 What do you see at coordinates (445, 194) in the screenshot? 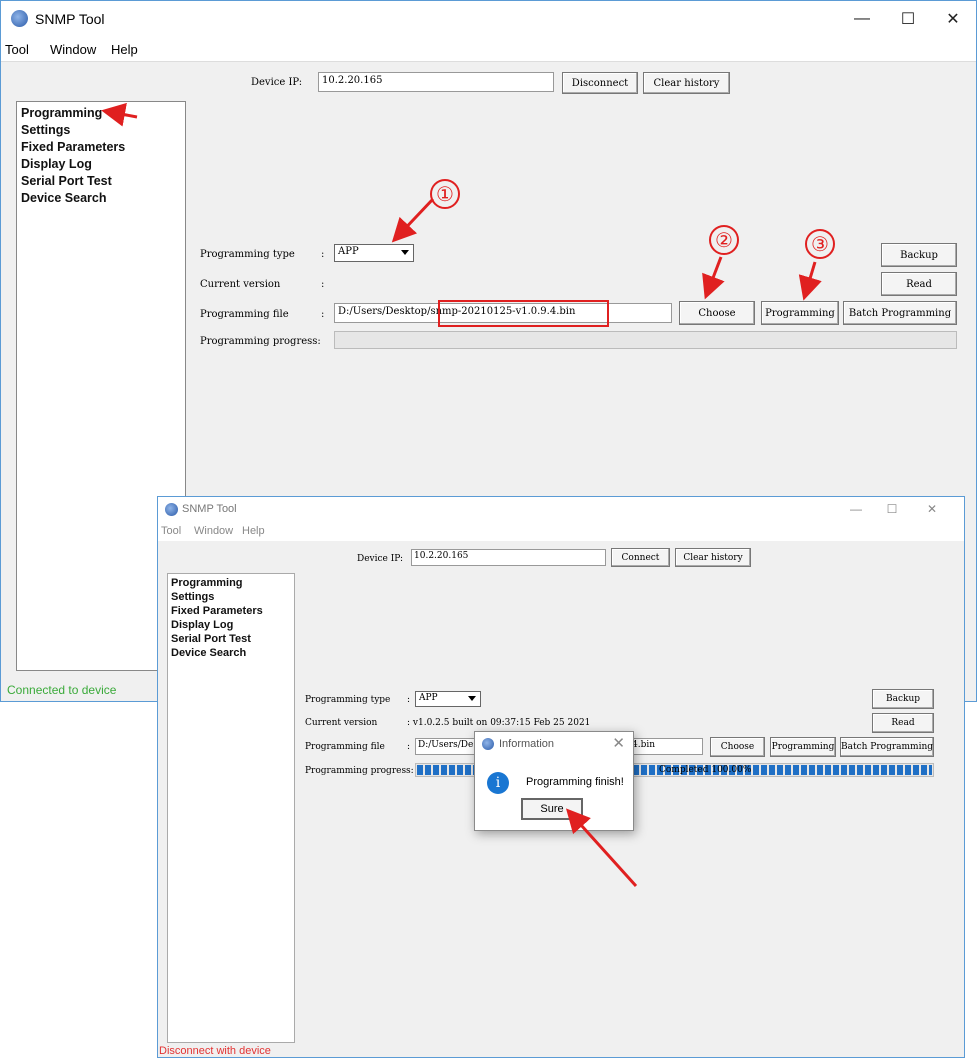
I see `step-1-marker: ①` at bounding box center [445, 194].